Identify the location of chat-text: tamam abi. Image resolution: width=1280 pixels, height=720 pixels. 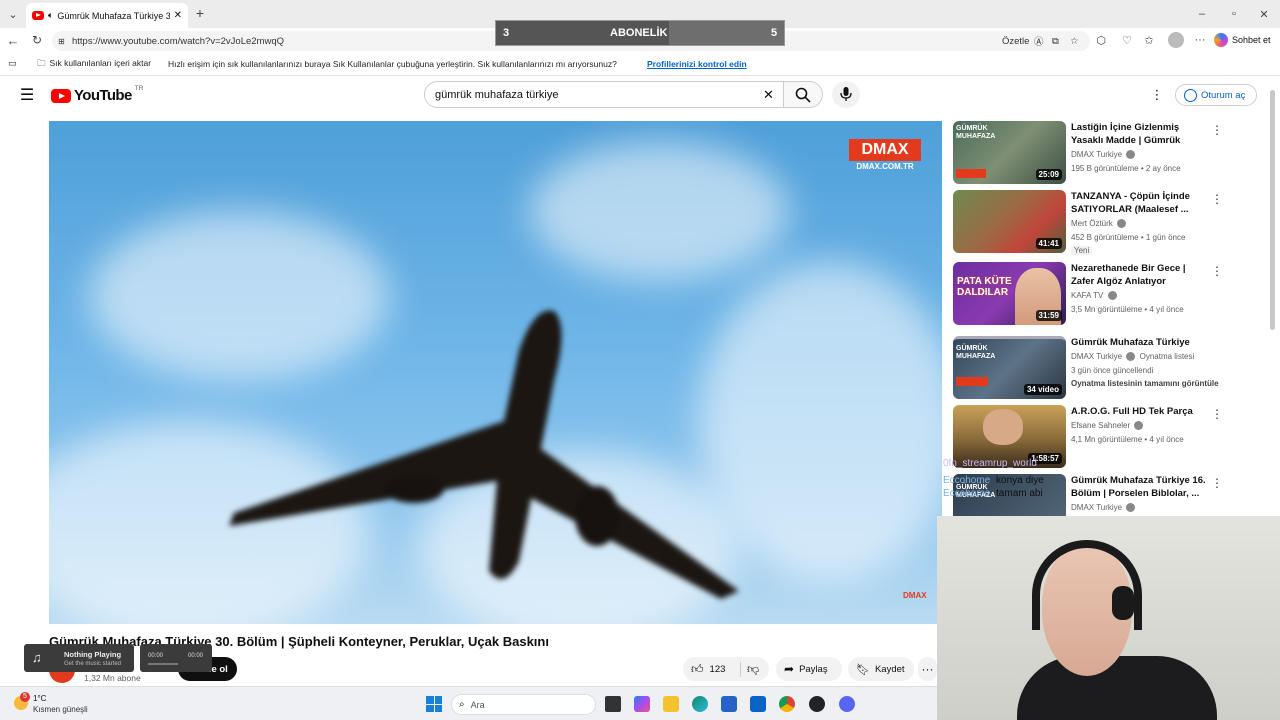
(1019, 493).